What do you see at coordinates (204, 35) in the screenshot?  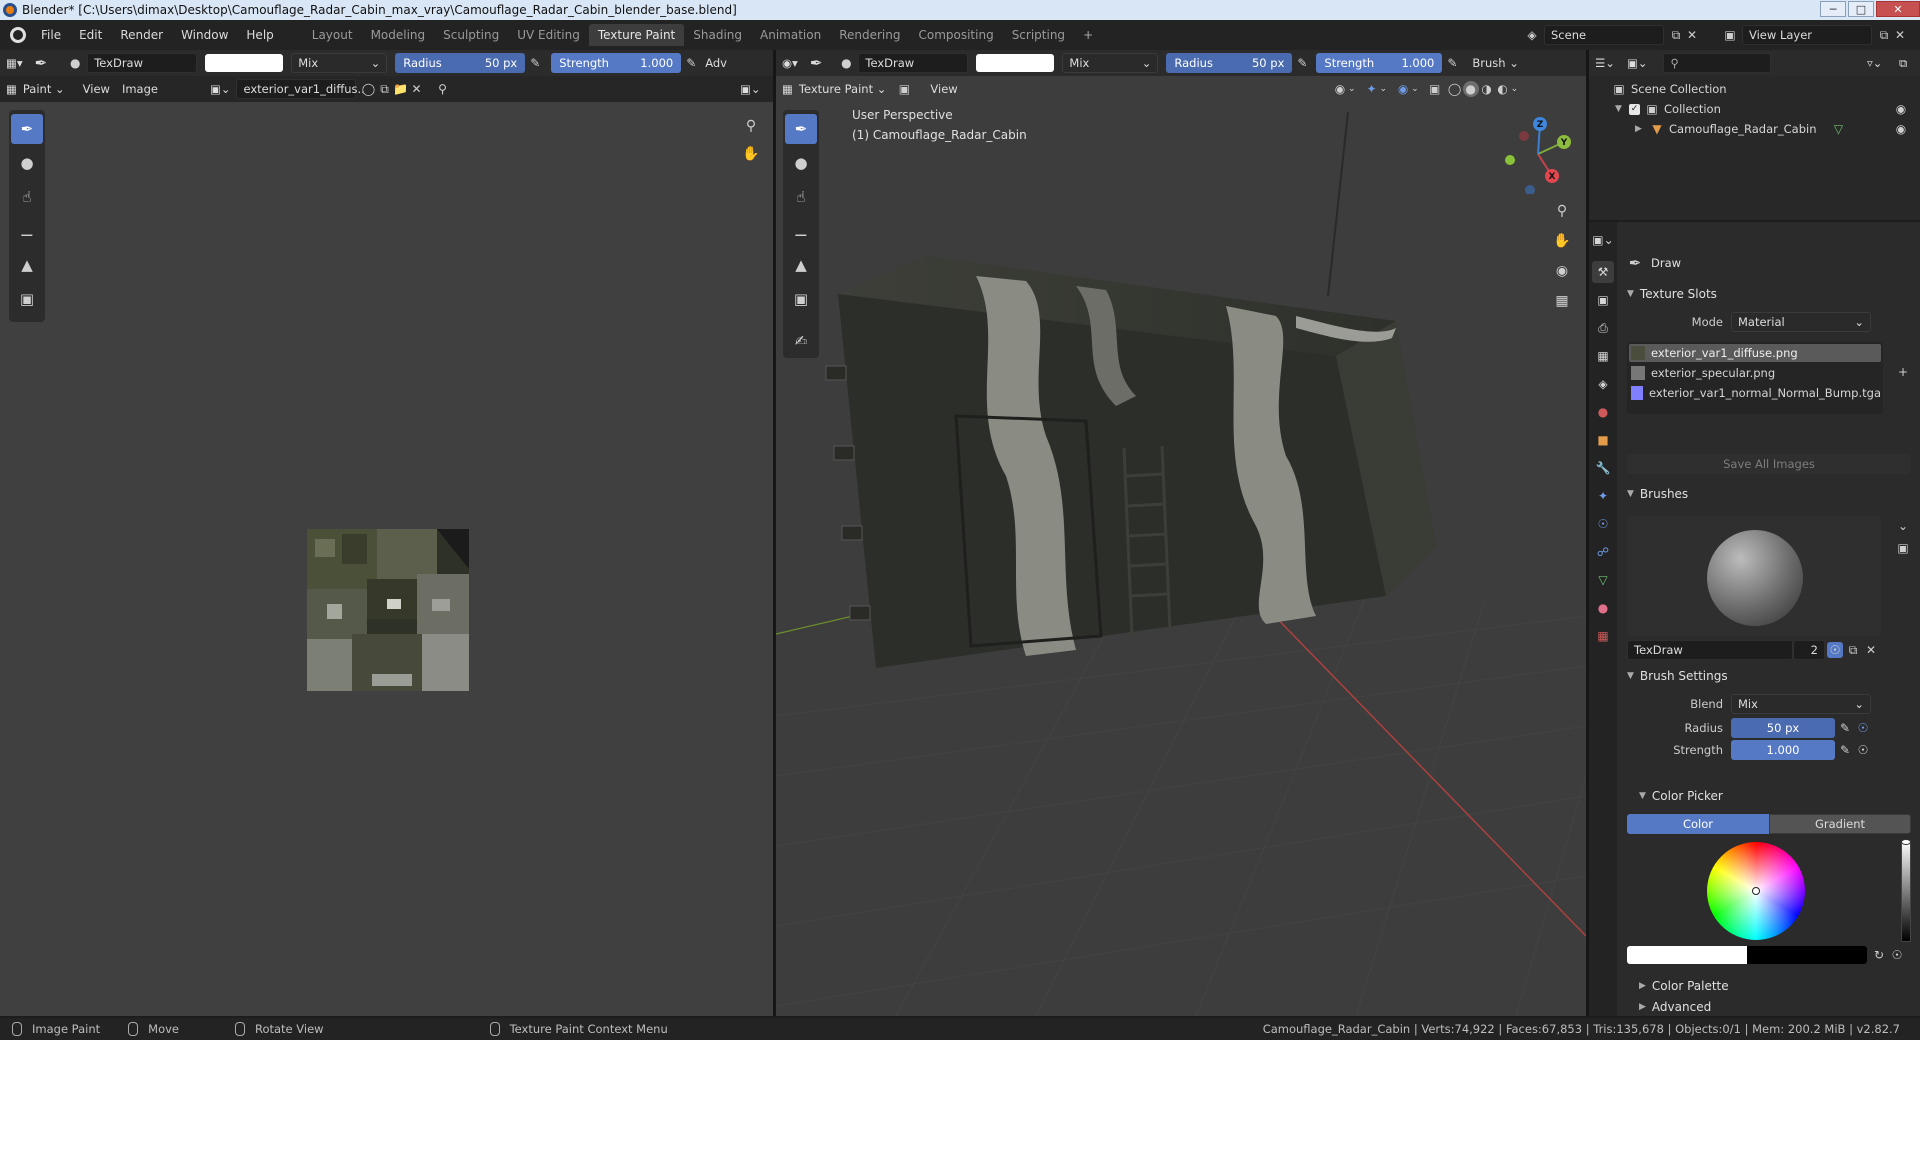 I see `menu-window: Window` at bounding box center [204, 35].